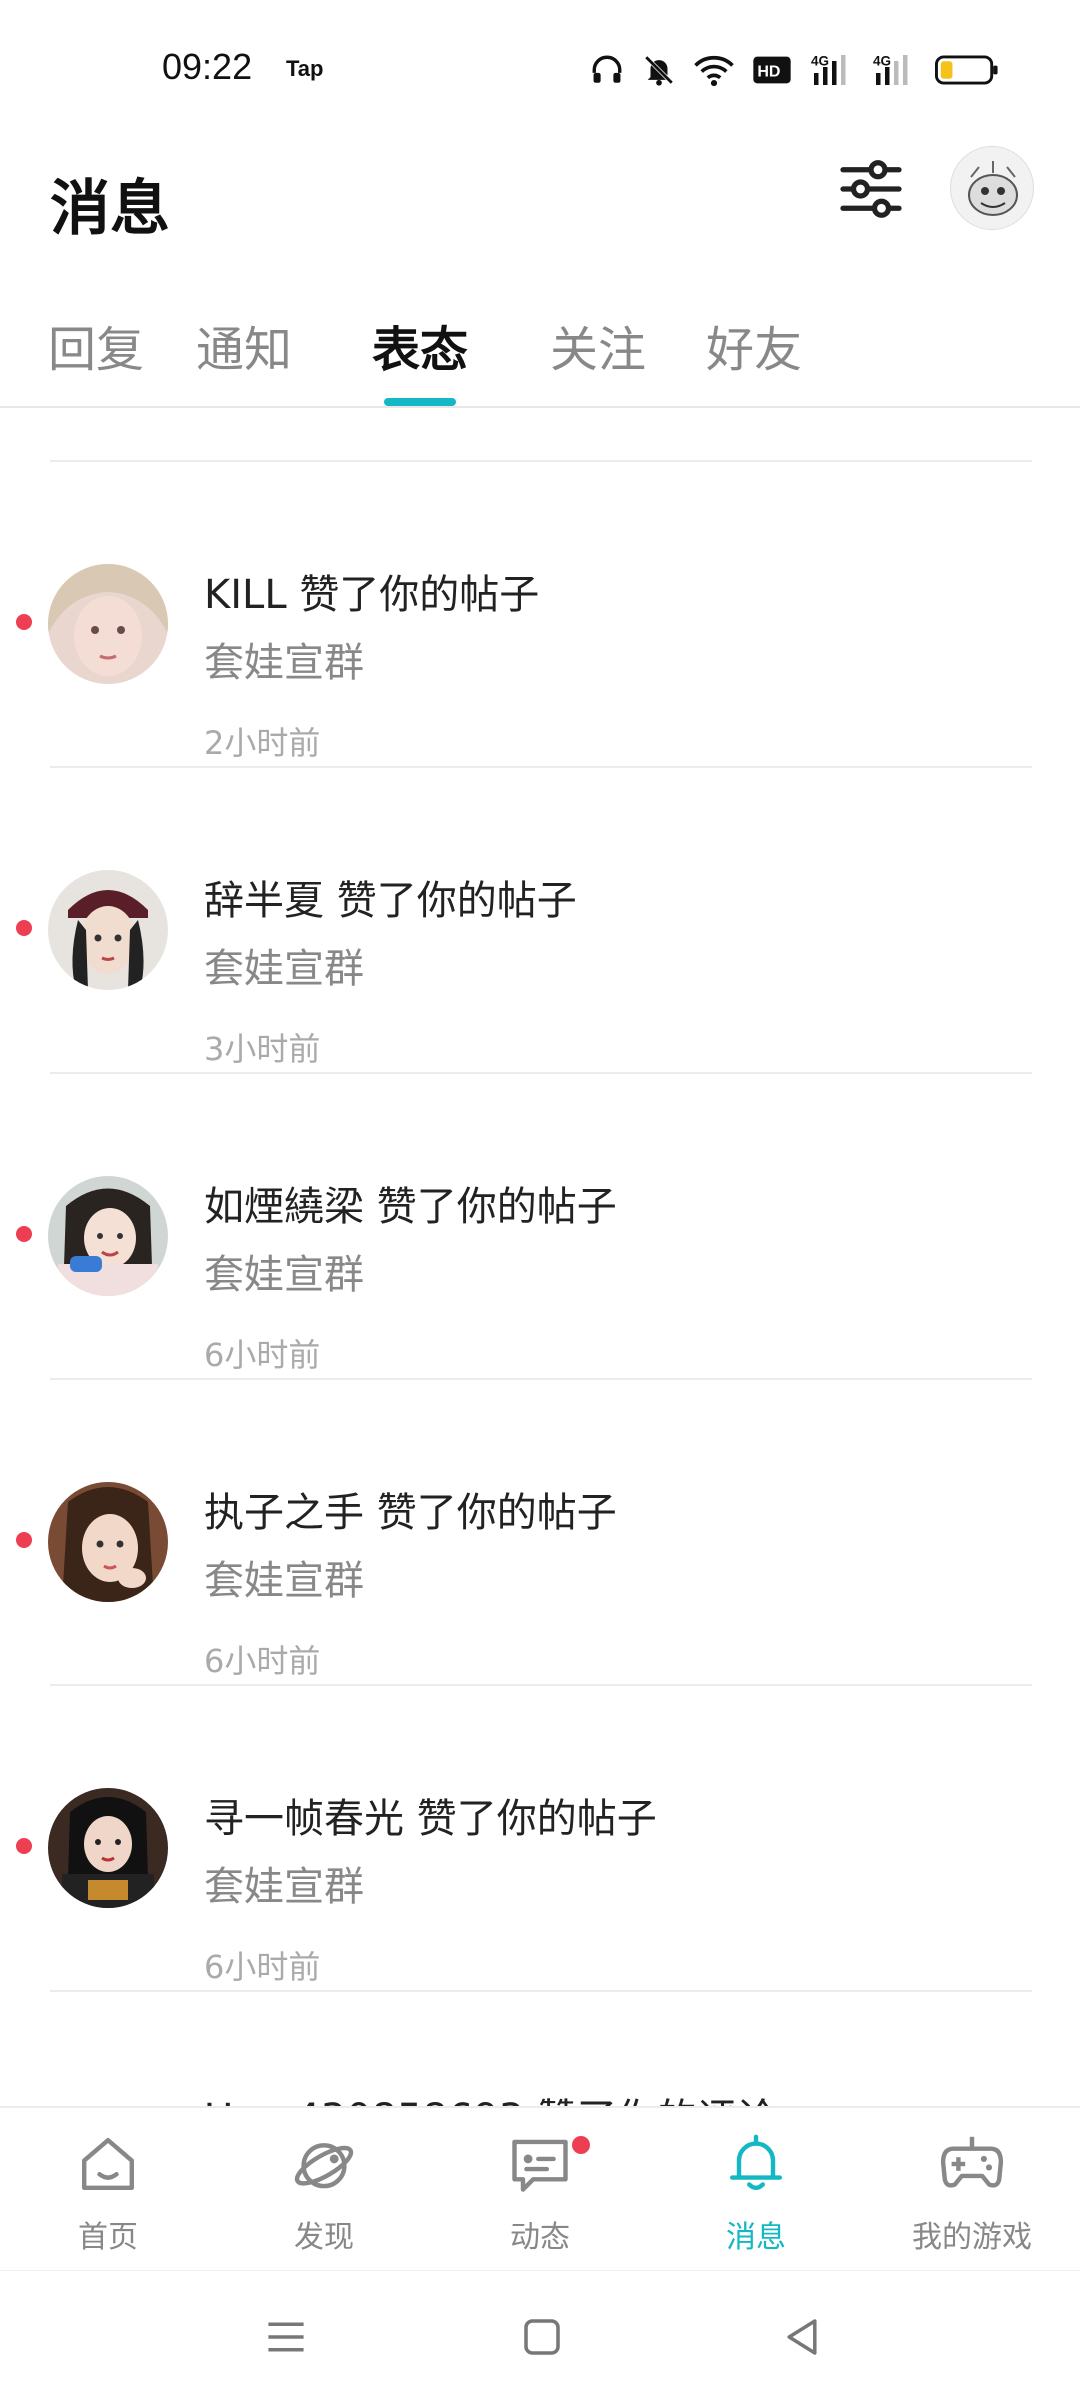 The width and height of the screenshot is (1080, 2400). What do you see at coordinates (598, 345) in the screenshot?
I see `tab-follows: 关注` at bounding box center [598, 345].